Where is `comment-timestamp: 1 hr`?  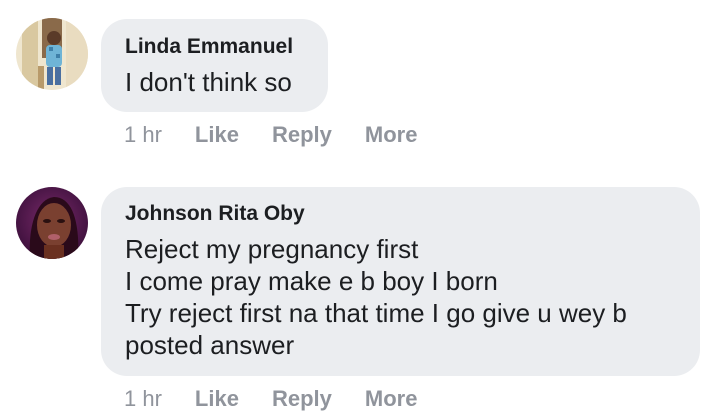
comment-timestamp: 1 hr is located at coordinates (143, 399).